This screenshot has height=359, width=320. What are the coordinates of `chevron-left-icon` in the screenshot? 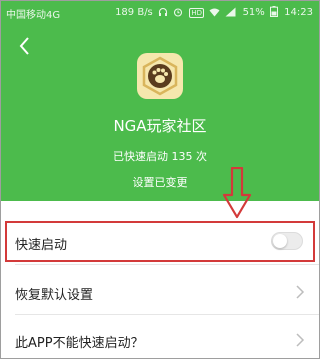 It's located at (24, 46).